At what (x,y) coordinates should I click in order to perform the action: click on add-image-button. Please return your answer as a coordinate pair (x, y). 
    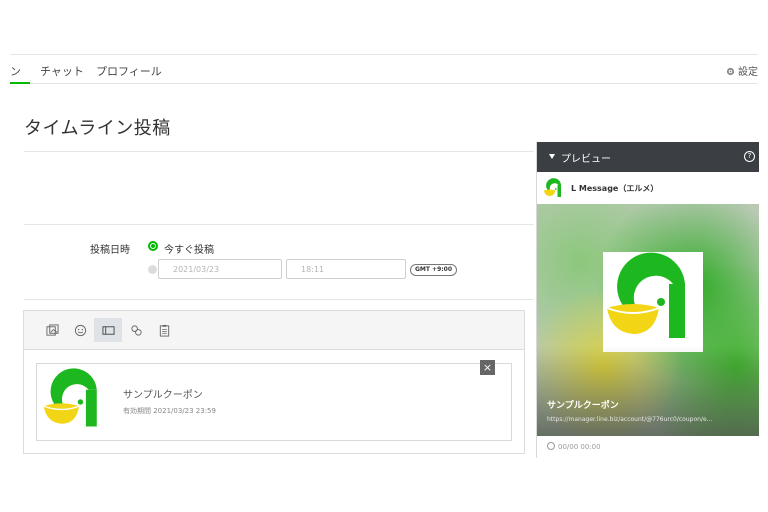
    Looking at the image, I should click on (52, 330).